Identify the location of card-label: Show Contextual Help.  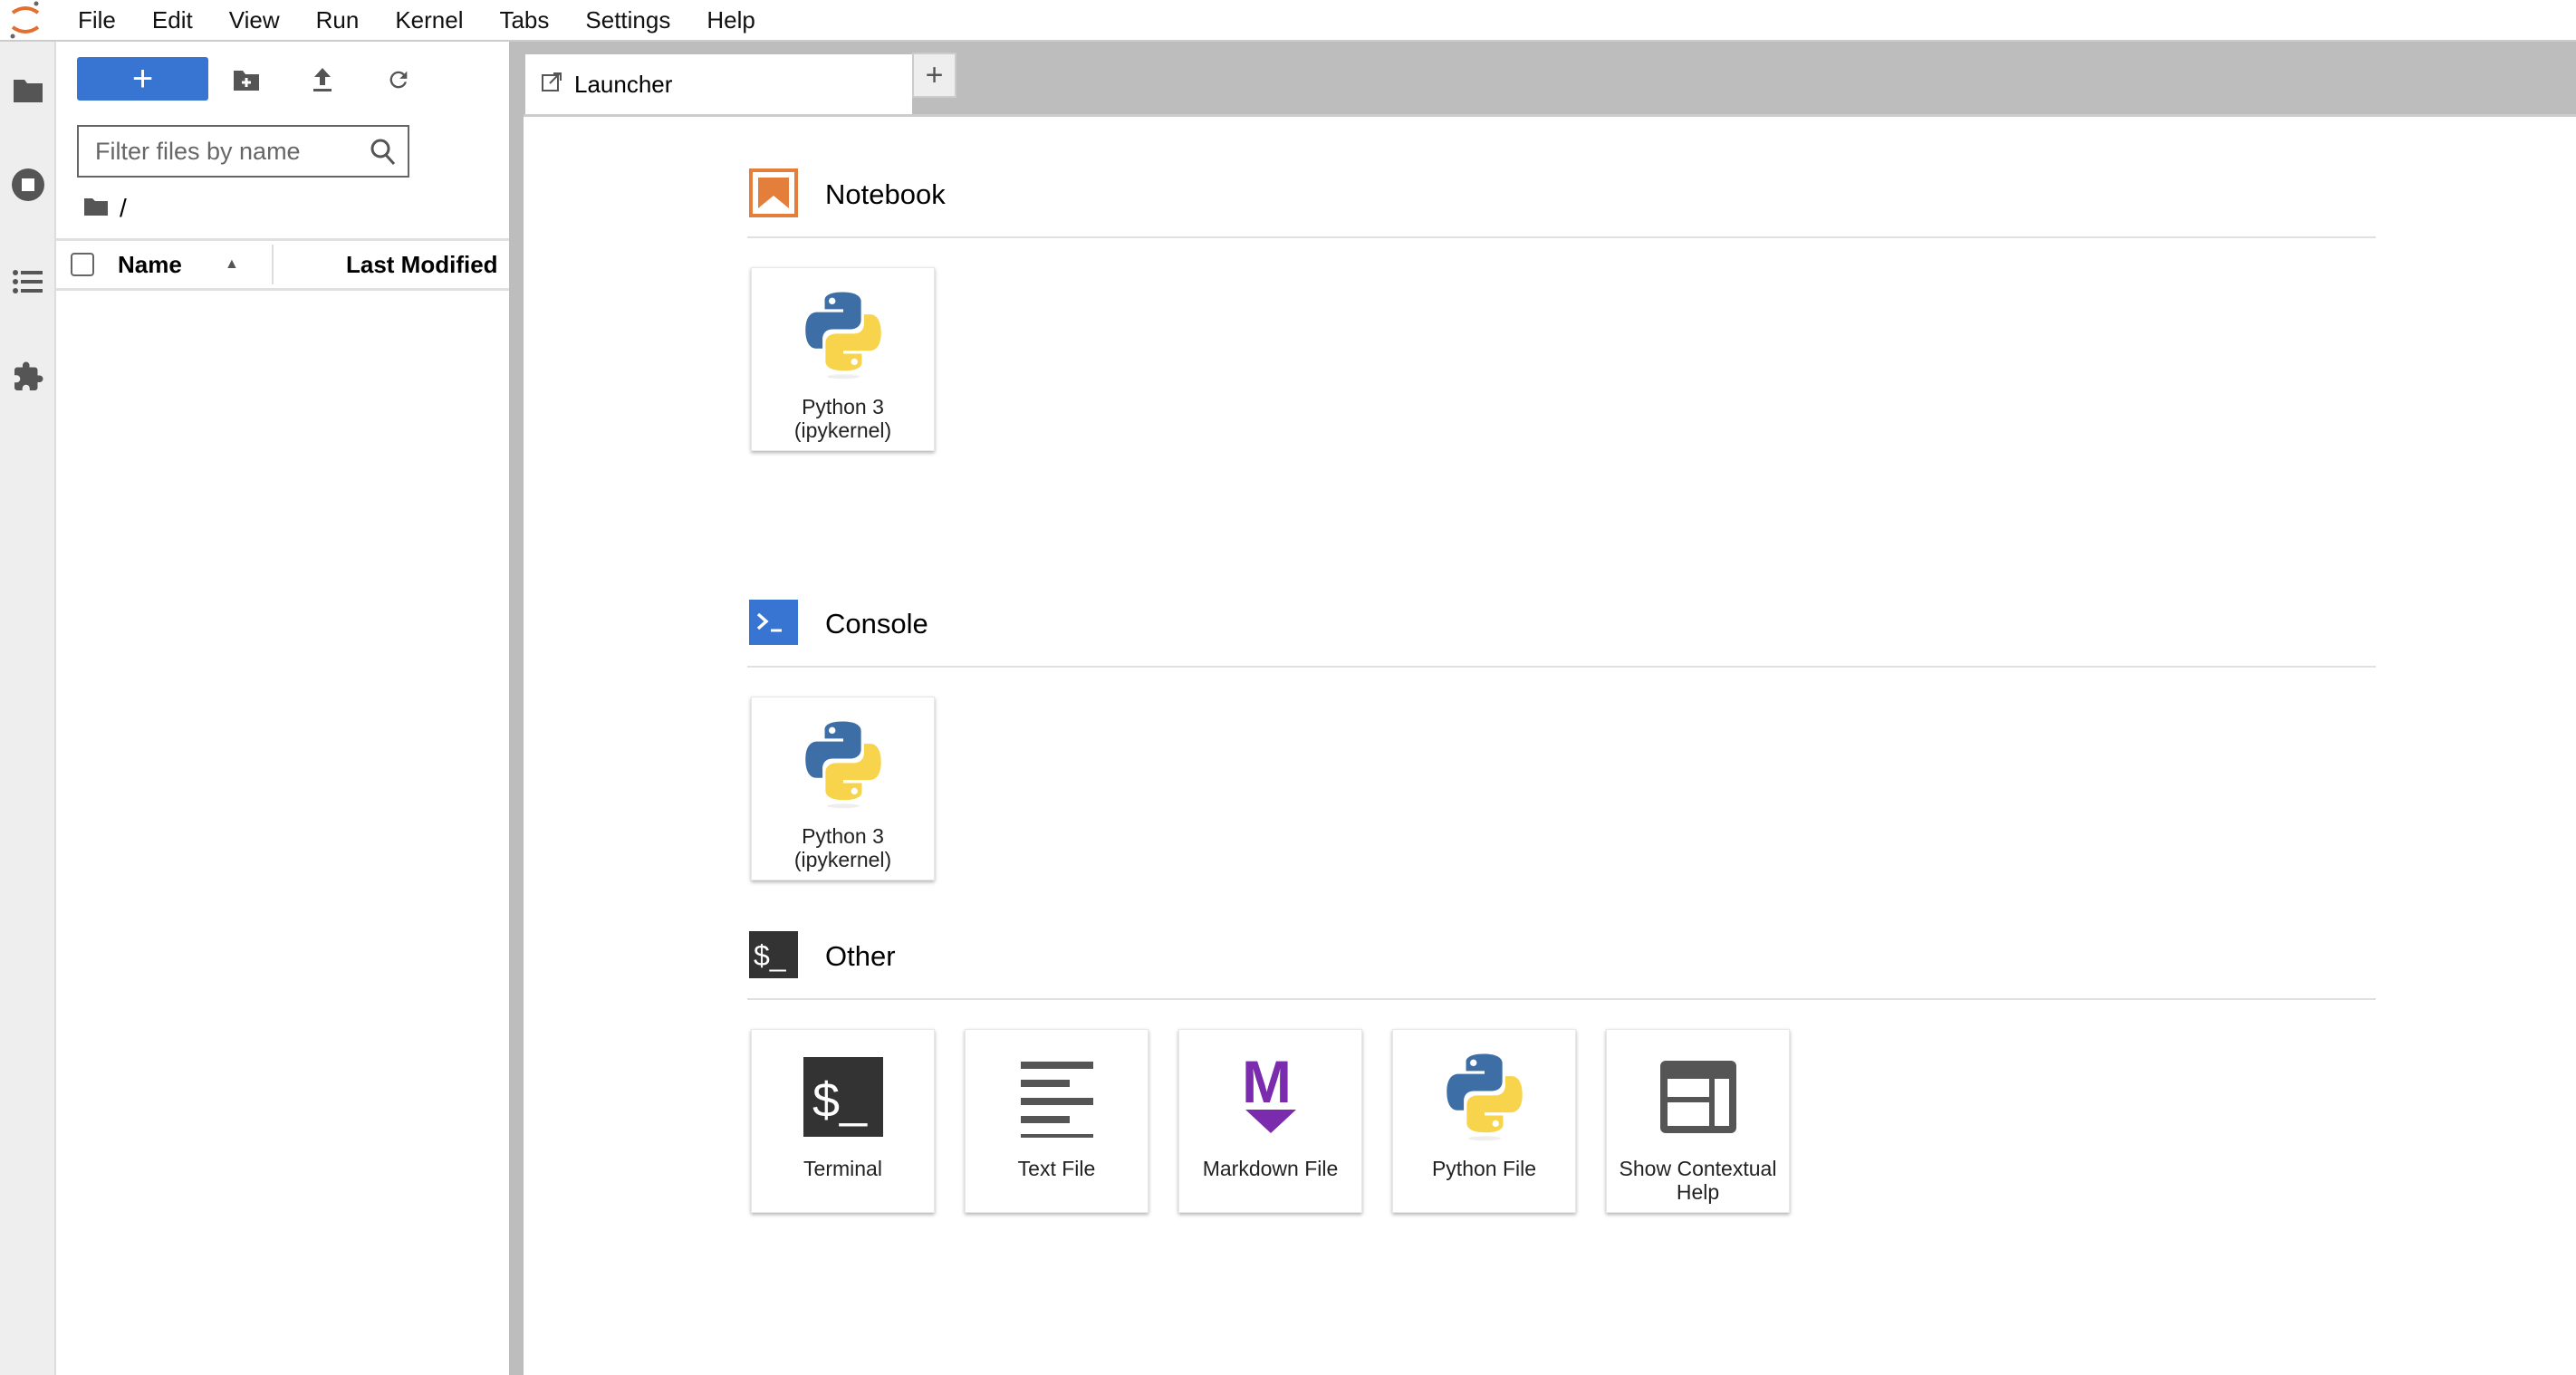
(1698, 1181).